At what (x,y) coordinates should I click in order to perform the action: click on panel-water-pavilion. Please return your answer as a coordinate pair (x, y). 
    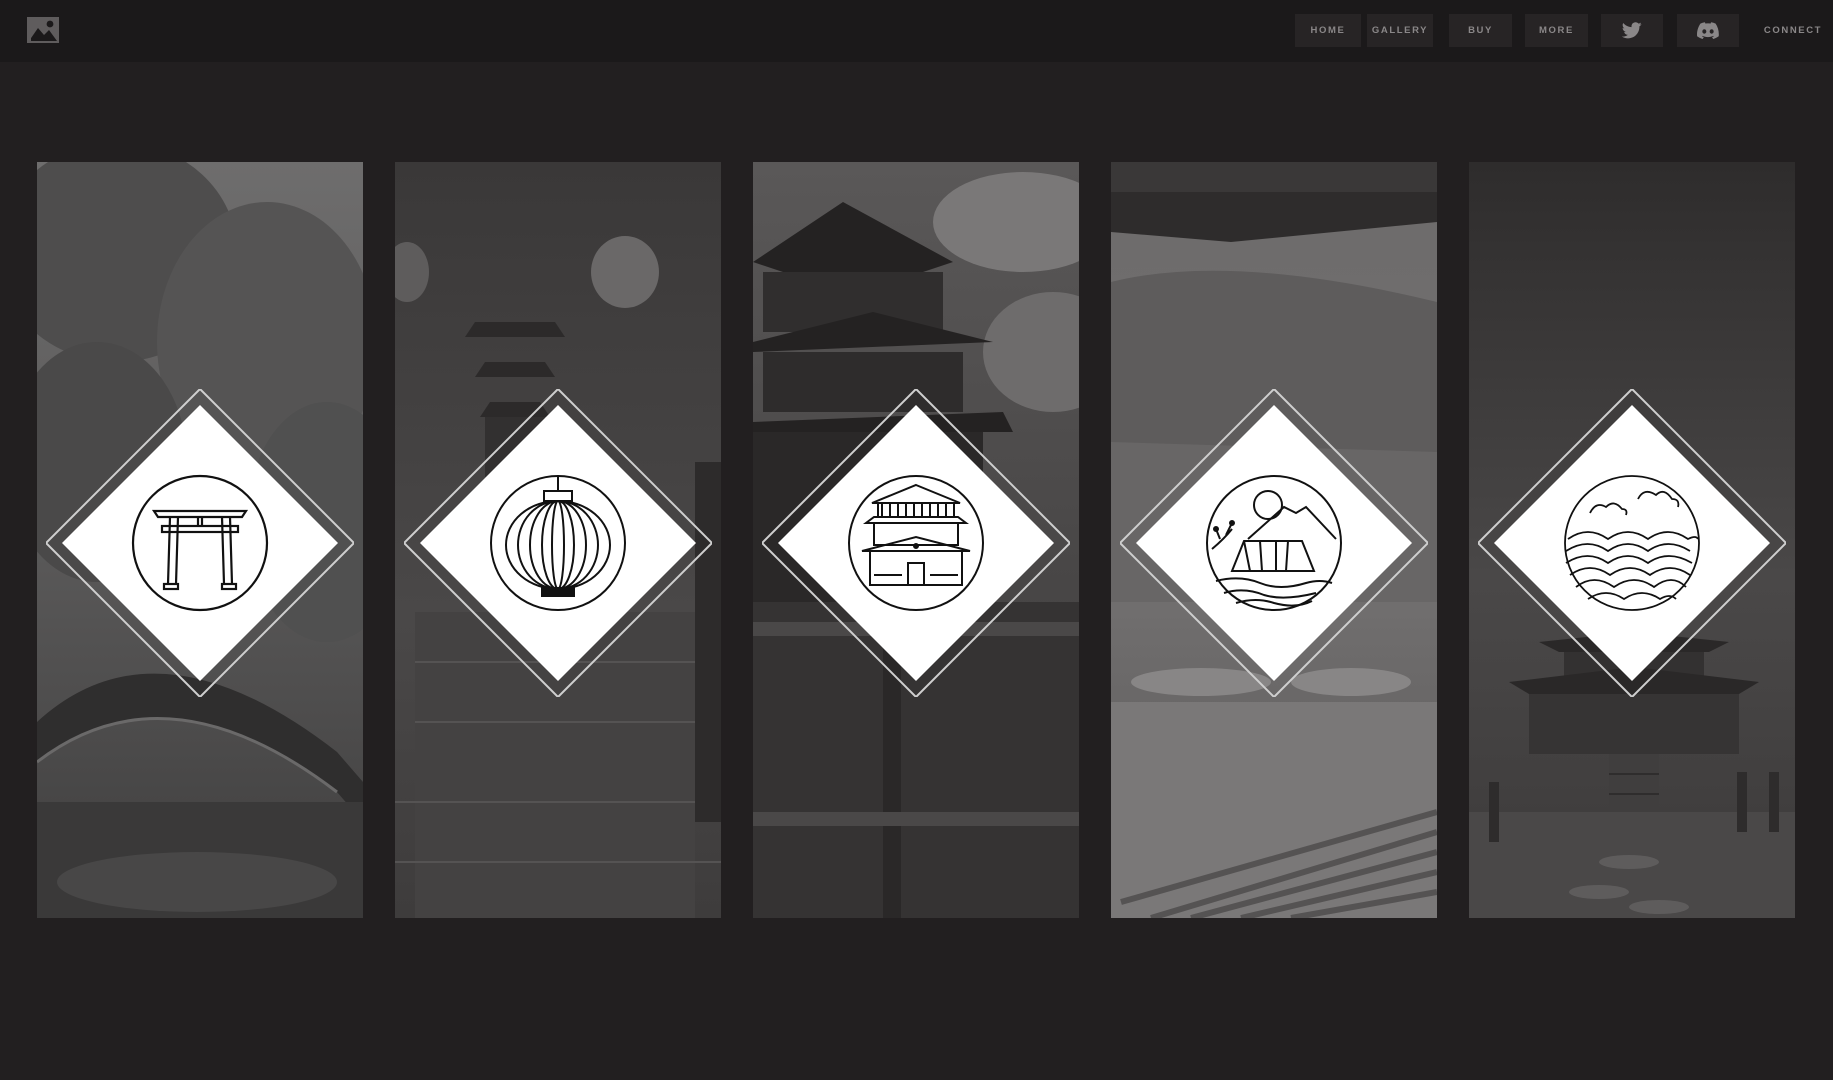
    Looking at the image, I should click on (1632, 540).